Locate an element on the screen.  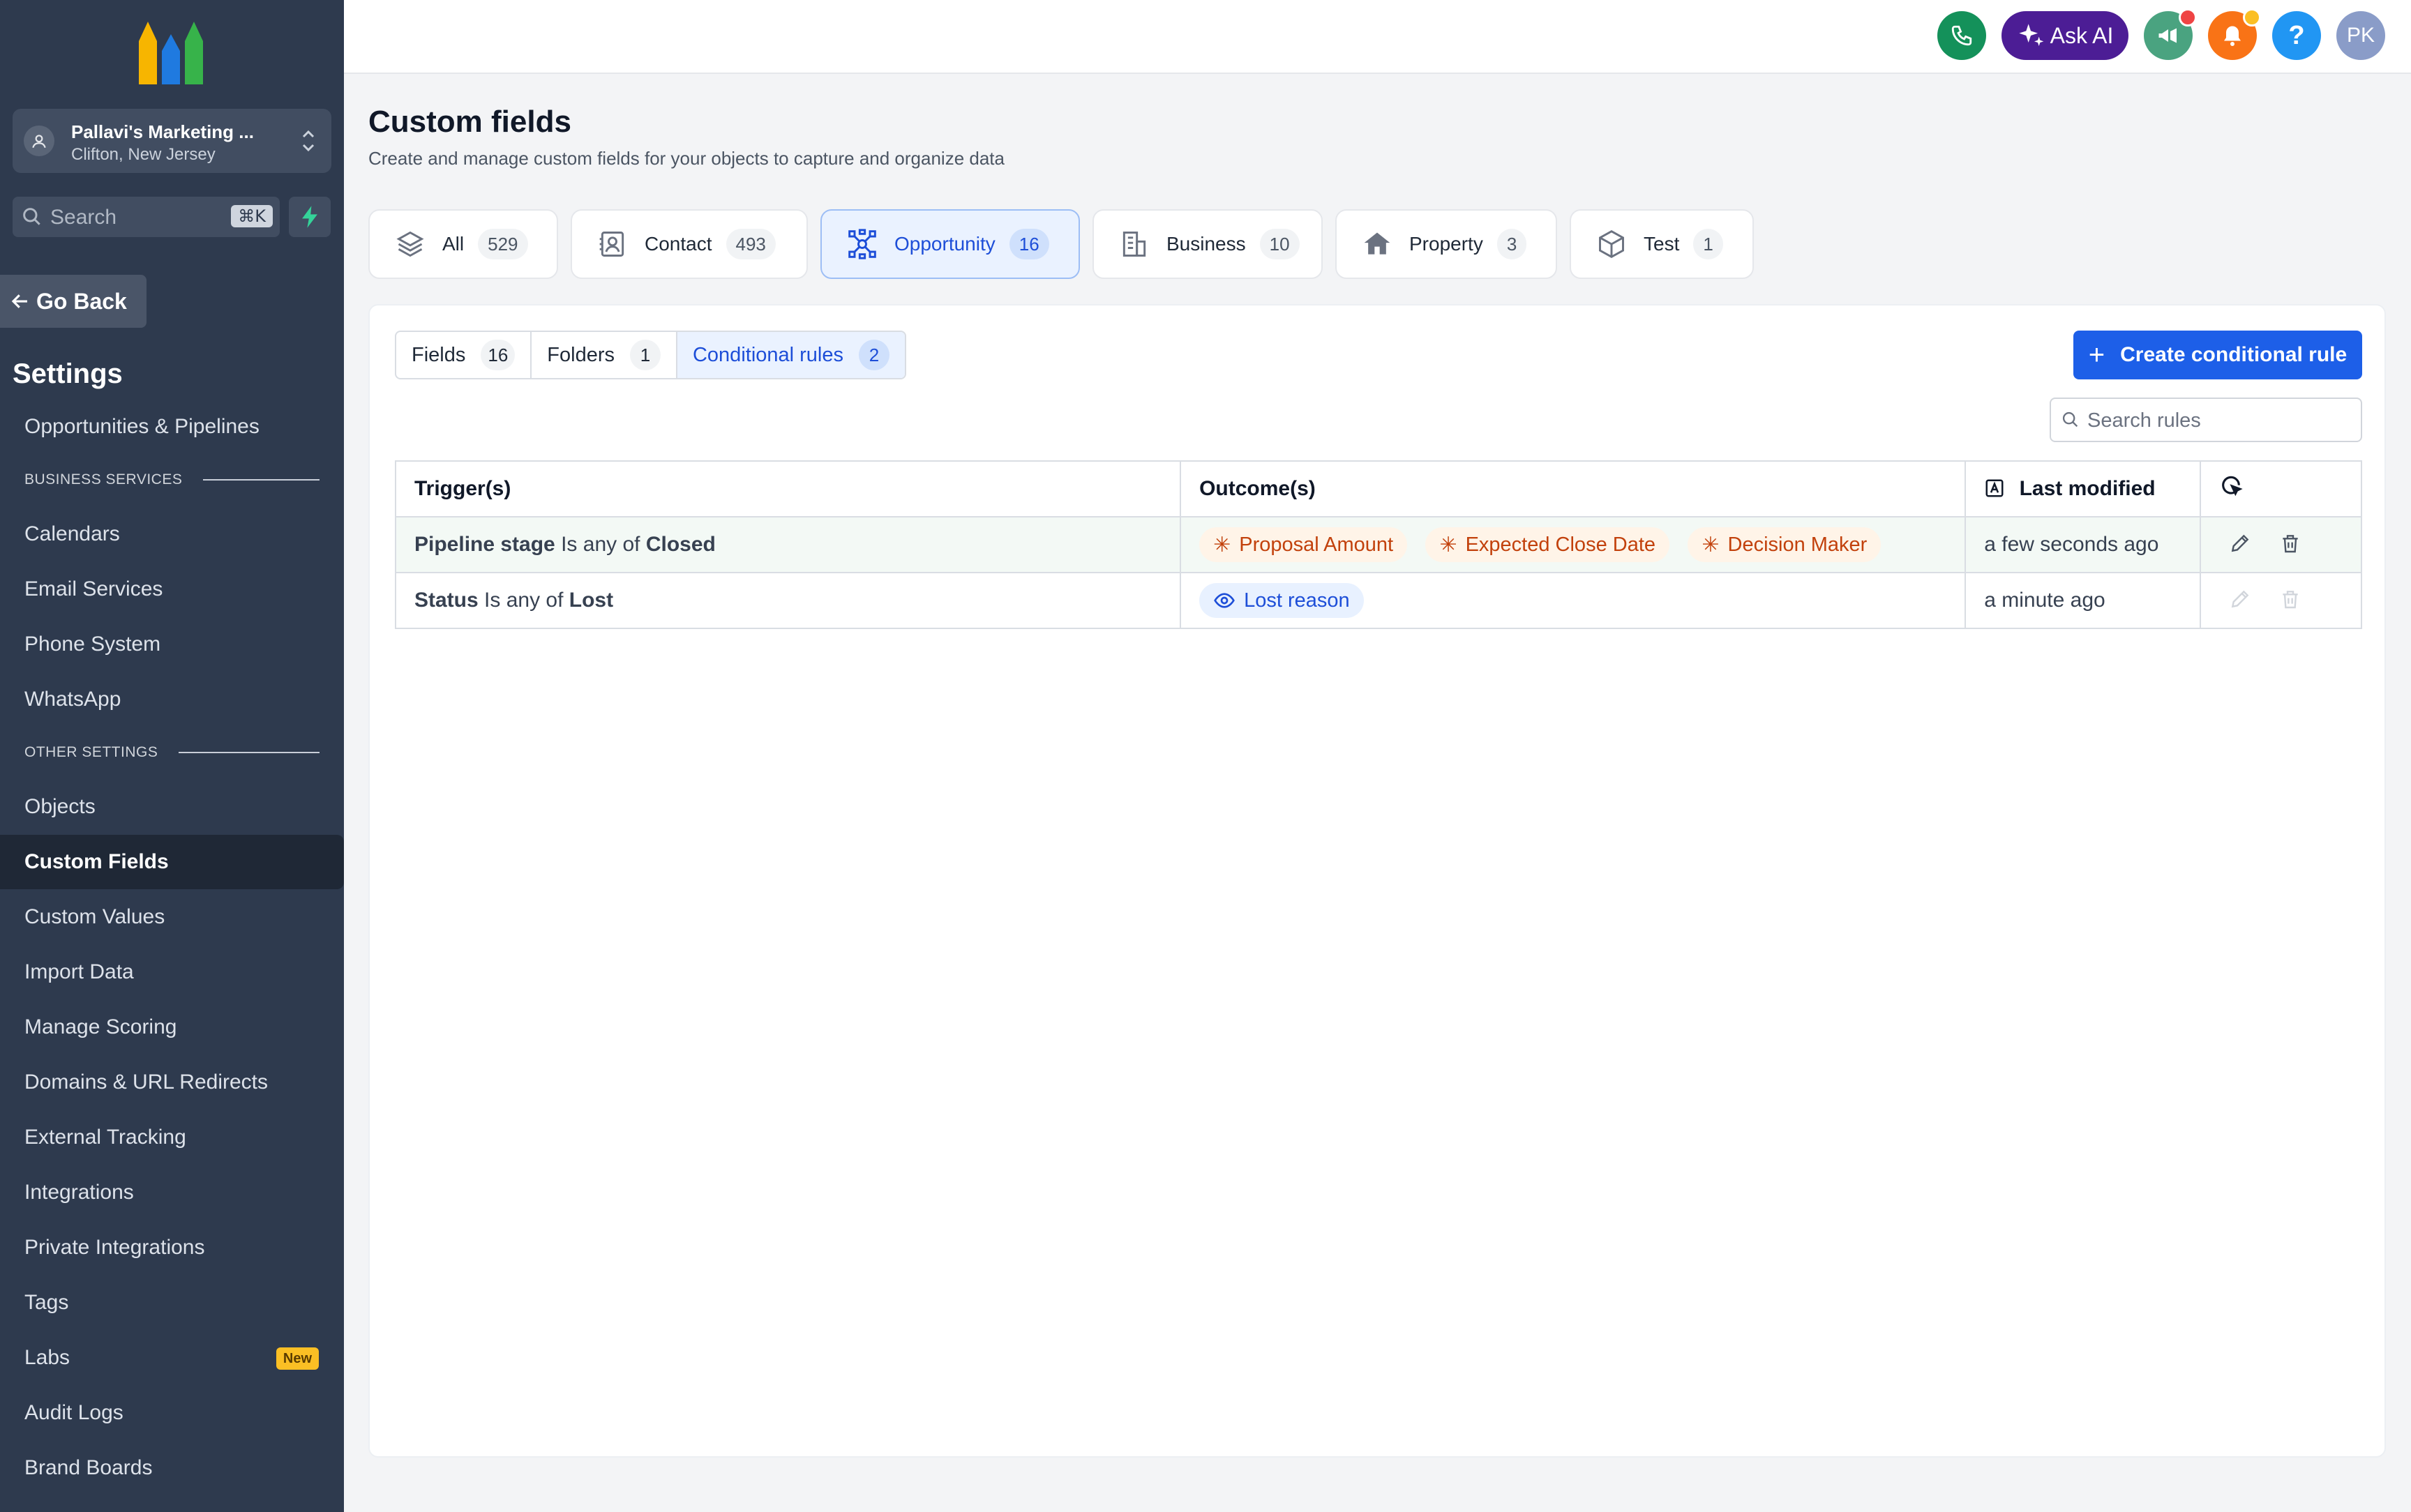
header-last-modified: Last modified is located at coordinates (2083, 489).